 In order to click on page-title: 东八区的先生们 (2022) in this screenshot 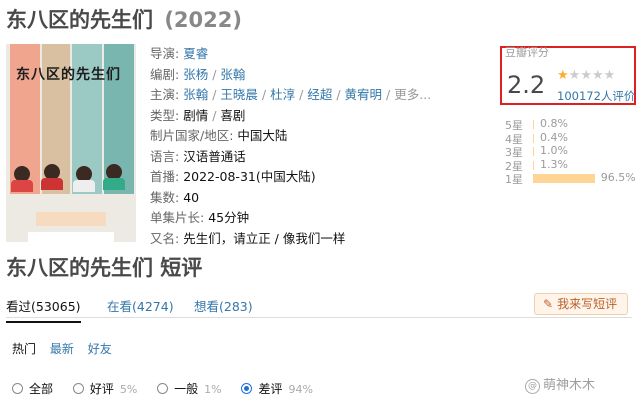, I will do `click(124, 19)`.